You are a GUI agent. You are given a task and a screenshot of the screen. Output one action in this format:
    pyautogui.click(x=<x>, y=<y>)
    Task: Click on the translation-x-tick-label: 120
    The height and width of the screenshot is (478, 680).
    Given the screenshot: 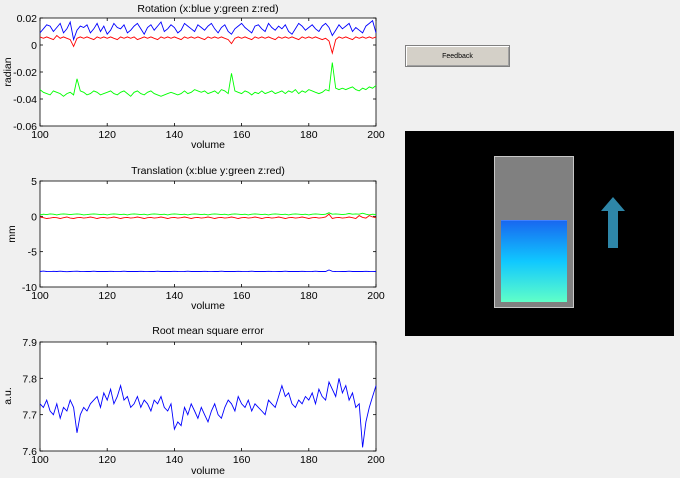 What is the action you would take?
    pyautogui.click(x=107, y=296)
    